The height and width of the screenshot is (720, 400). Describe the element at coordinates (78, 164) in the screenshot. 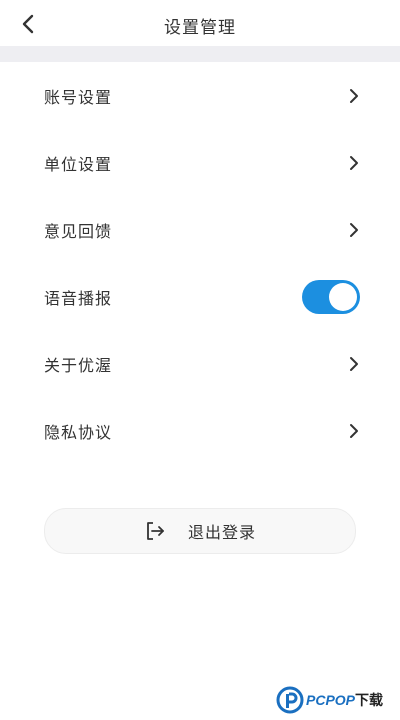

I see `settings-item-label: 单位设置` at that location.